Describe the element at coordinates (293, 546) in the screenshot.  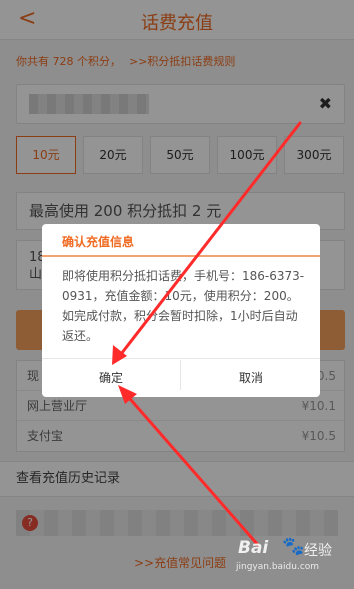
I see `paw-icon: 🐾` at that location.